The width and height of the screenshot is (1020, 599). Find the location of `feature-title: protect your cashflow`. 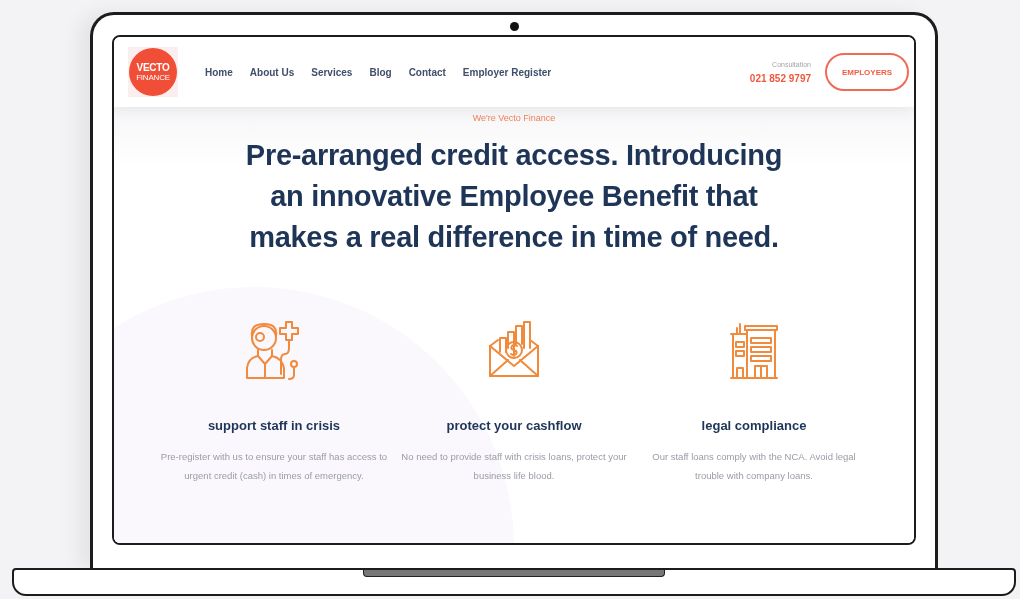

feature-title: protect your cashflow is located at coordinates (514, 425).